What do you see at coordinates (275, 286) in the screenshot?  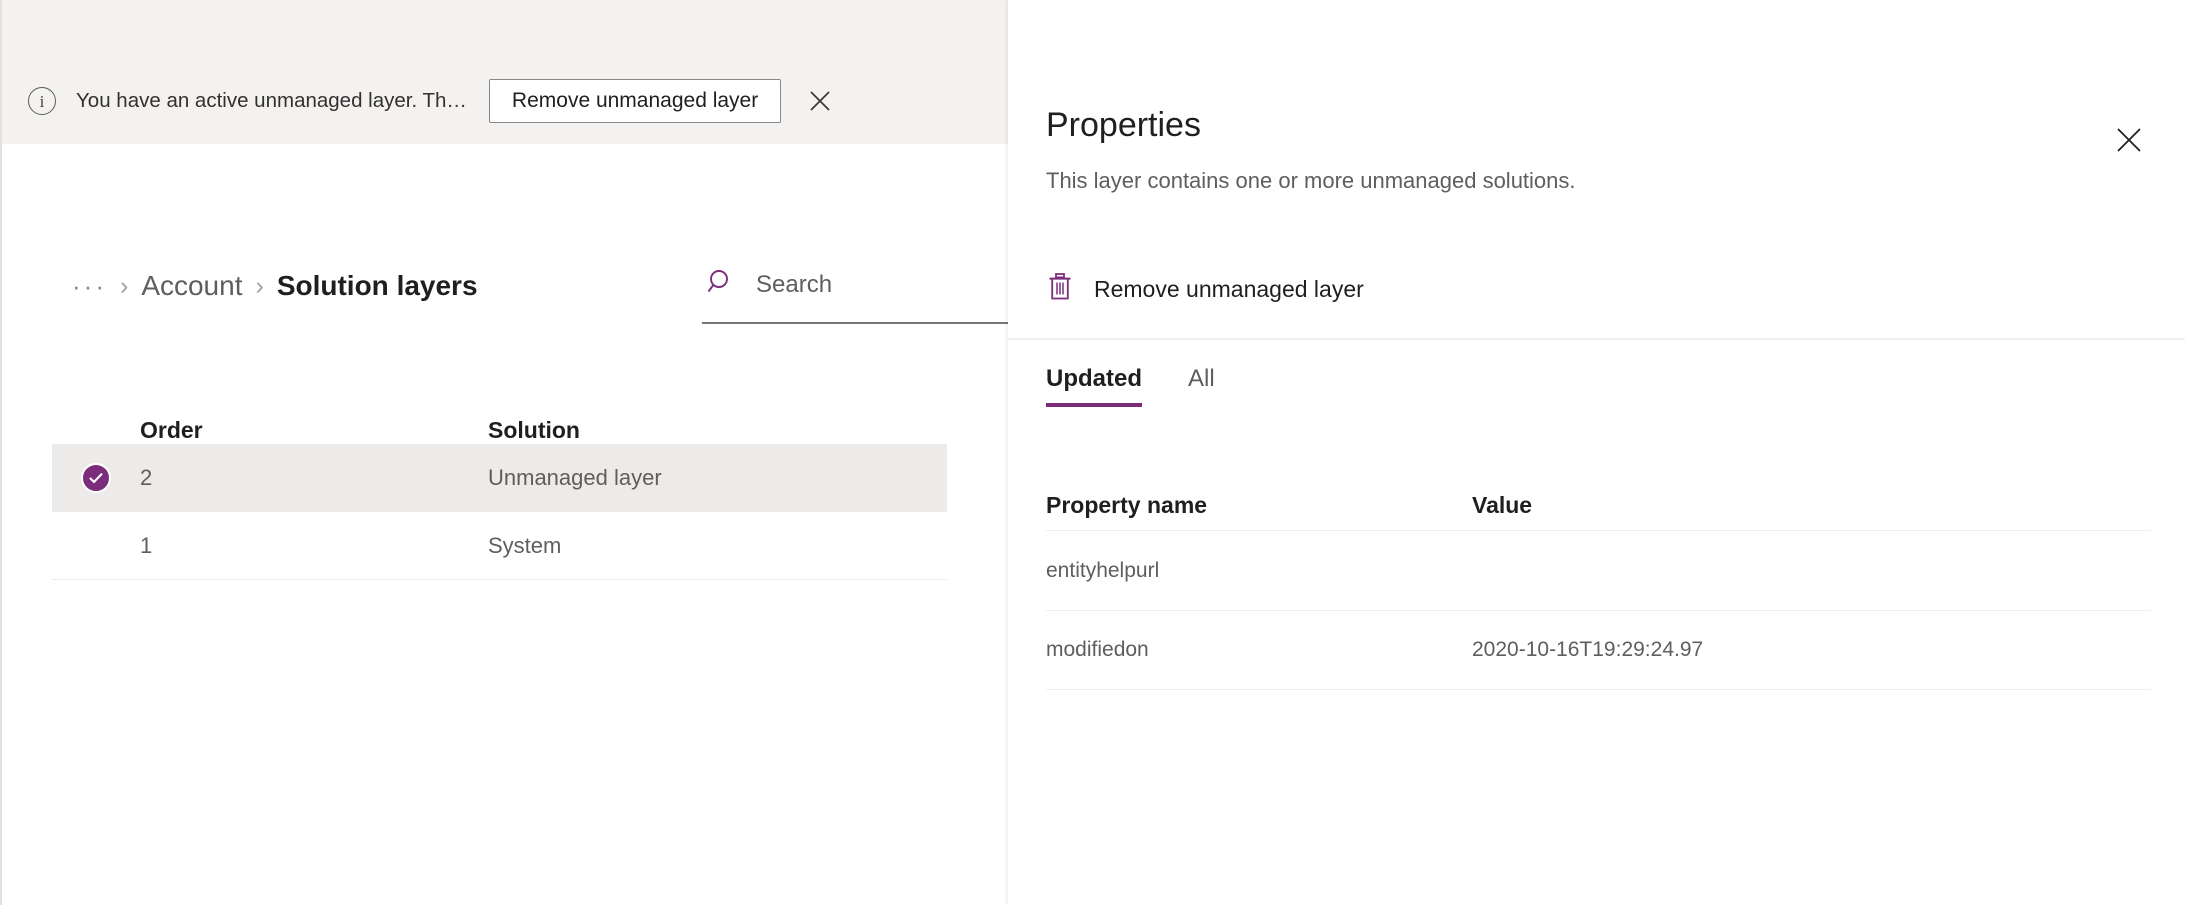 I see `breadcrumb: ··· › Account › Solution layers` at bounding box center [275, 286].